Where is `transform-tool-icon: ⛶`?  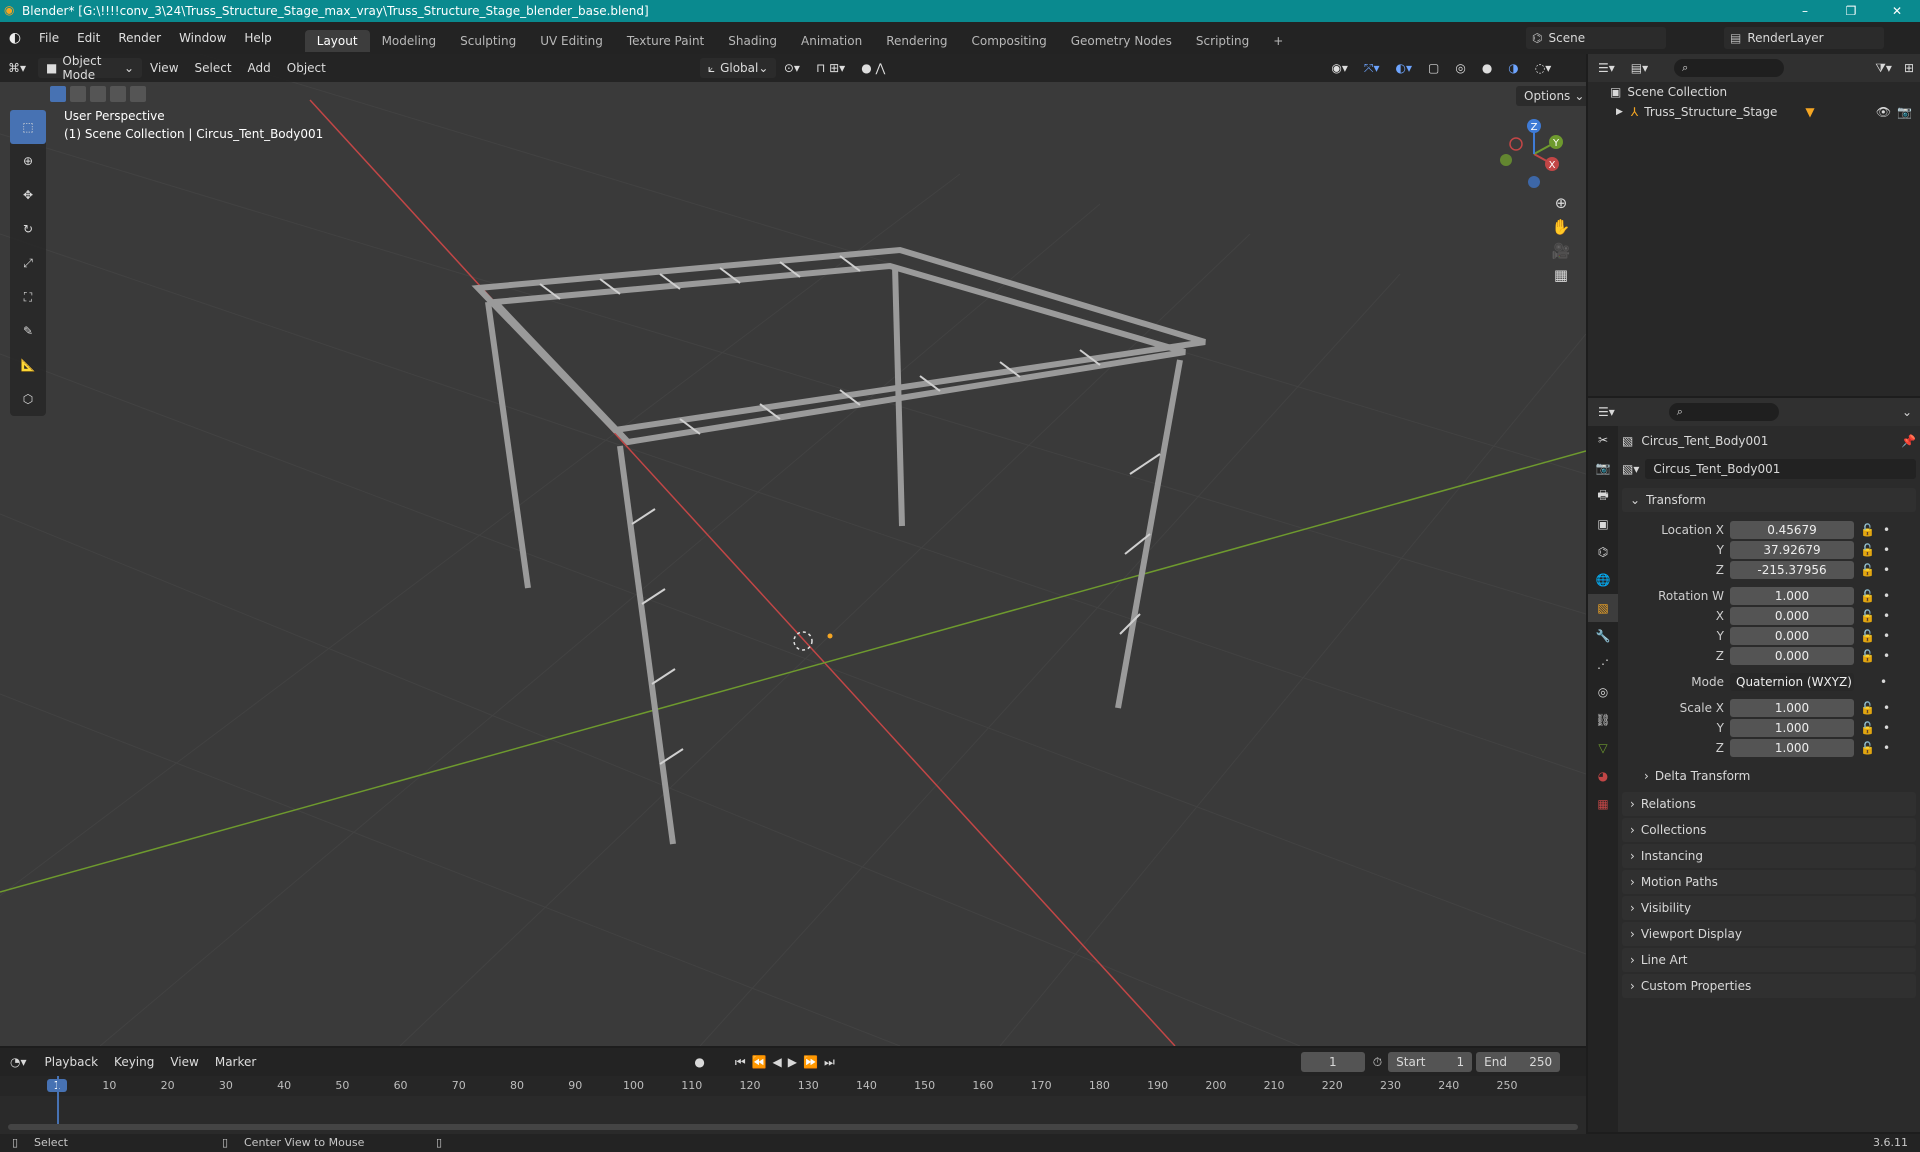
transform-tool-icon: ⛶ is located at coordinates (28, 297).